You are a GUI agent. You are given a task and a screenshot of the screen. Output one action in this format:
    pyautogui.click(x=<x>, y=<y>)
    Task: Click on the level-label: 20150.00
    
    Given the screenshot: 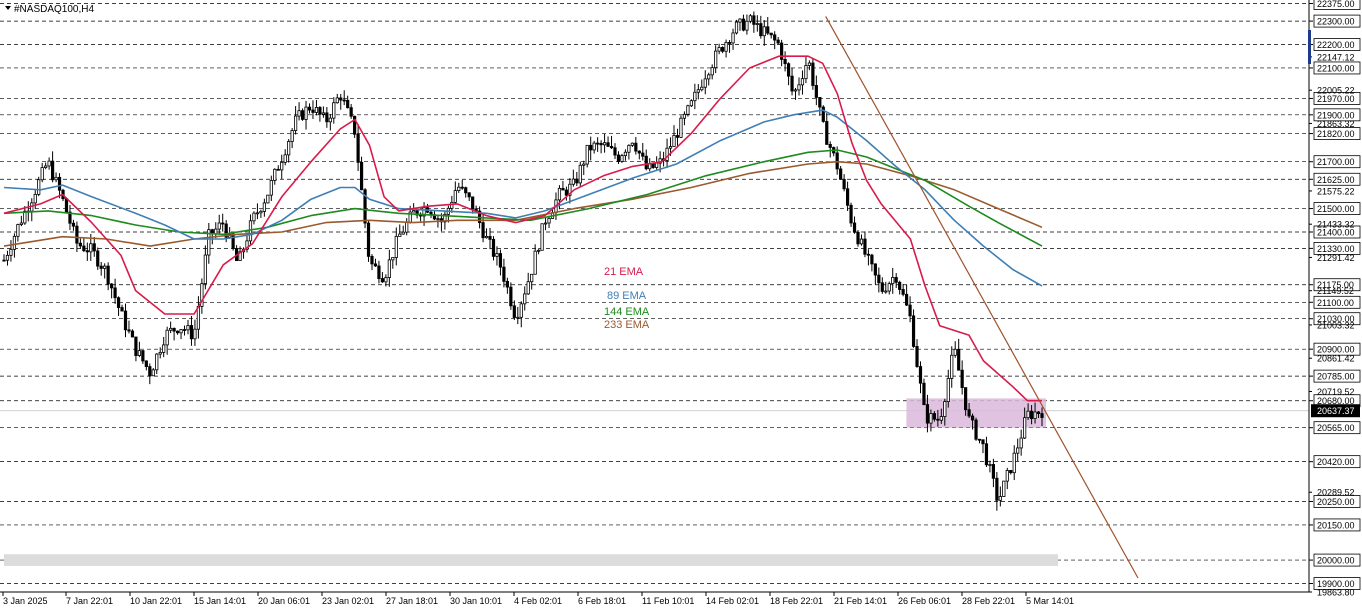 What is the action you would take?
    pyautogui.click(x=1336, y=525)
    